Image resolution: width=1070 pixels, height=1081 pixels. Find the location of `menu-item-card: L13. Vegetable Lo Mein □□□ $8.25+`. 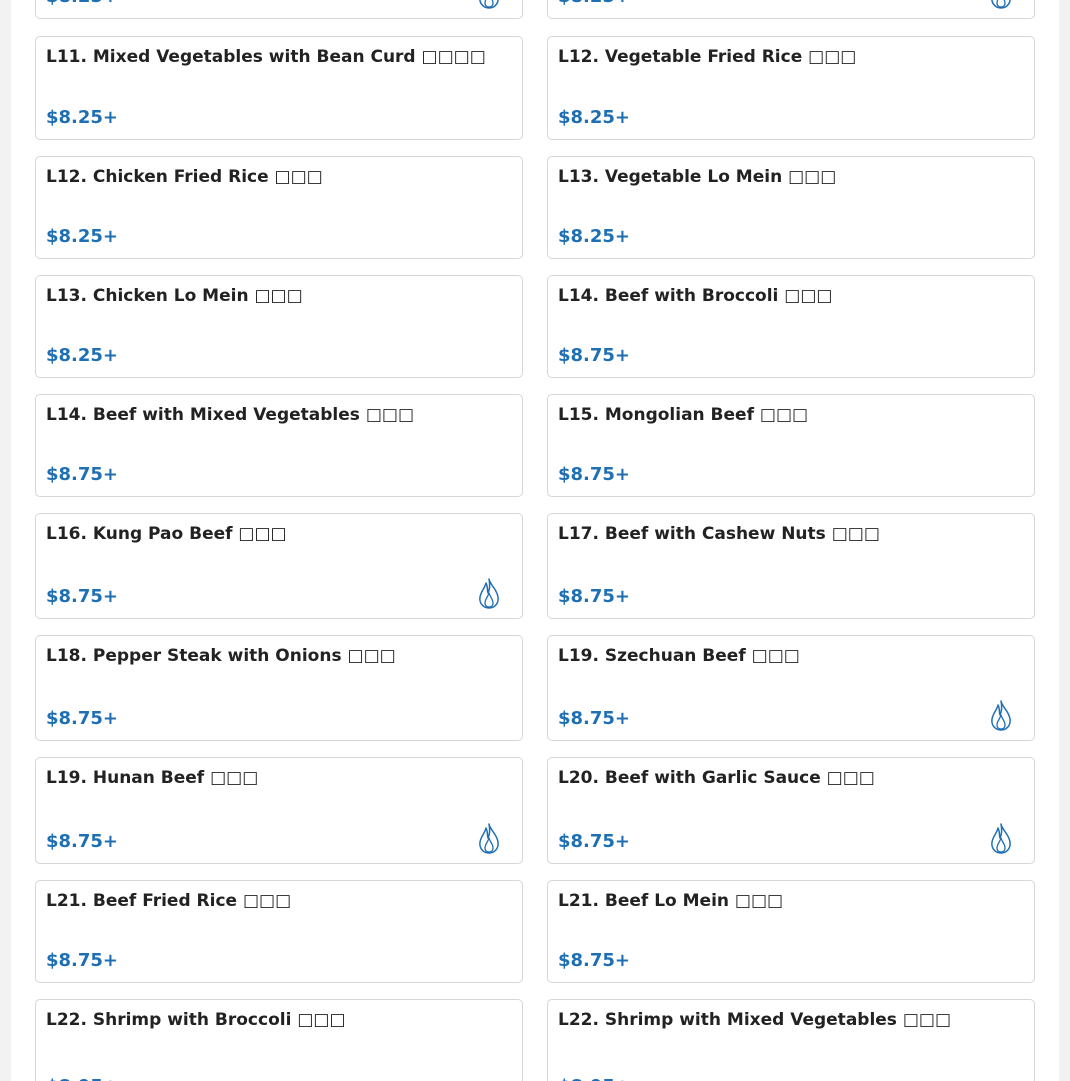

menu-item-card: L13. Vegetable Lo Mein □□□ $8.25+ is located at coordinates (791, 207).